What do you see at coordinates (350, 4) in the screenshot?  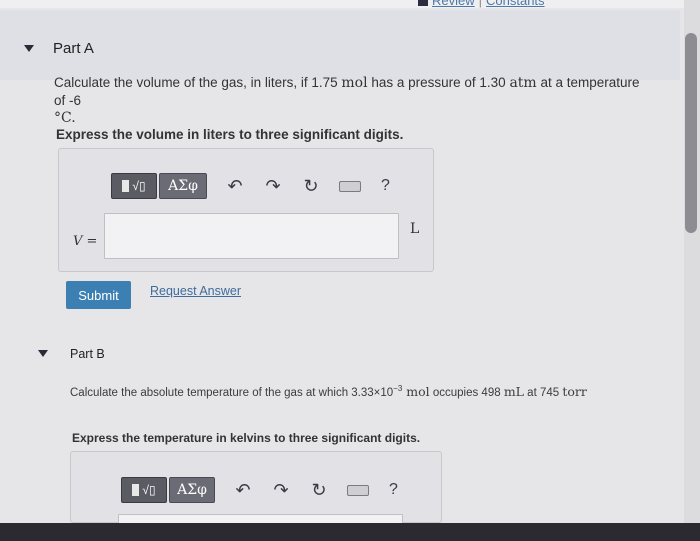 I see `top-bar: Review | Constants` at bounding box center [350, 4].